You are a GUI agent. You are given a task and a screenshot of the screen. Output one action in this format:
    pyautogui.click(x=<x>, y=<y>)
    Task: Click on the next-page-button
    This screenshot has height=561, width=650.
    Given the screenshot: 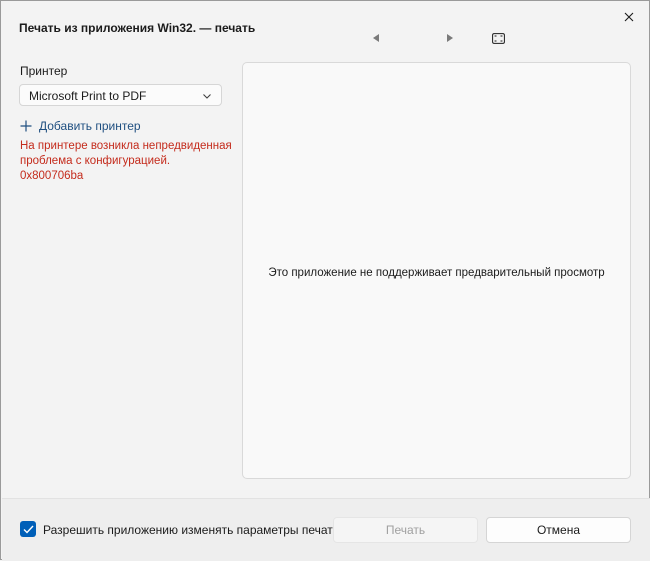 What is the action you would take?
    pyautogui.click(x=450, y=38)
    